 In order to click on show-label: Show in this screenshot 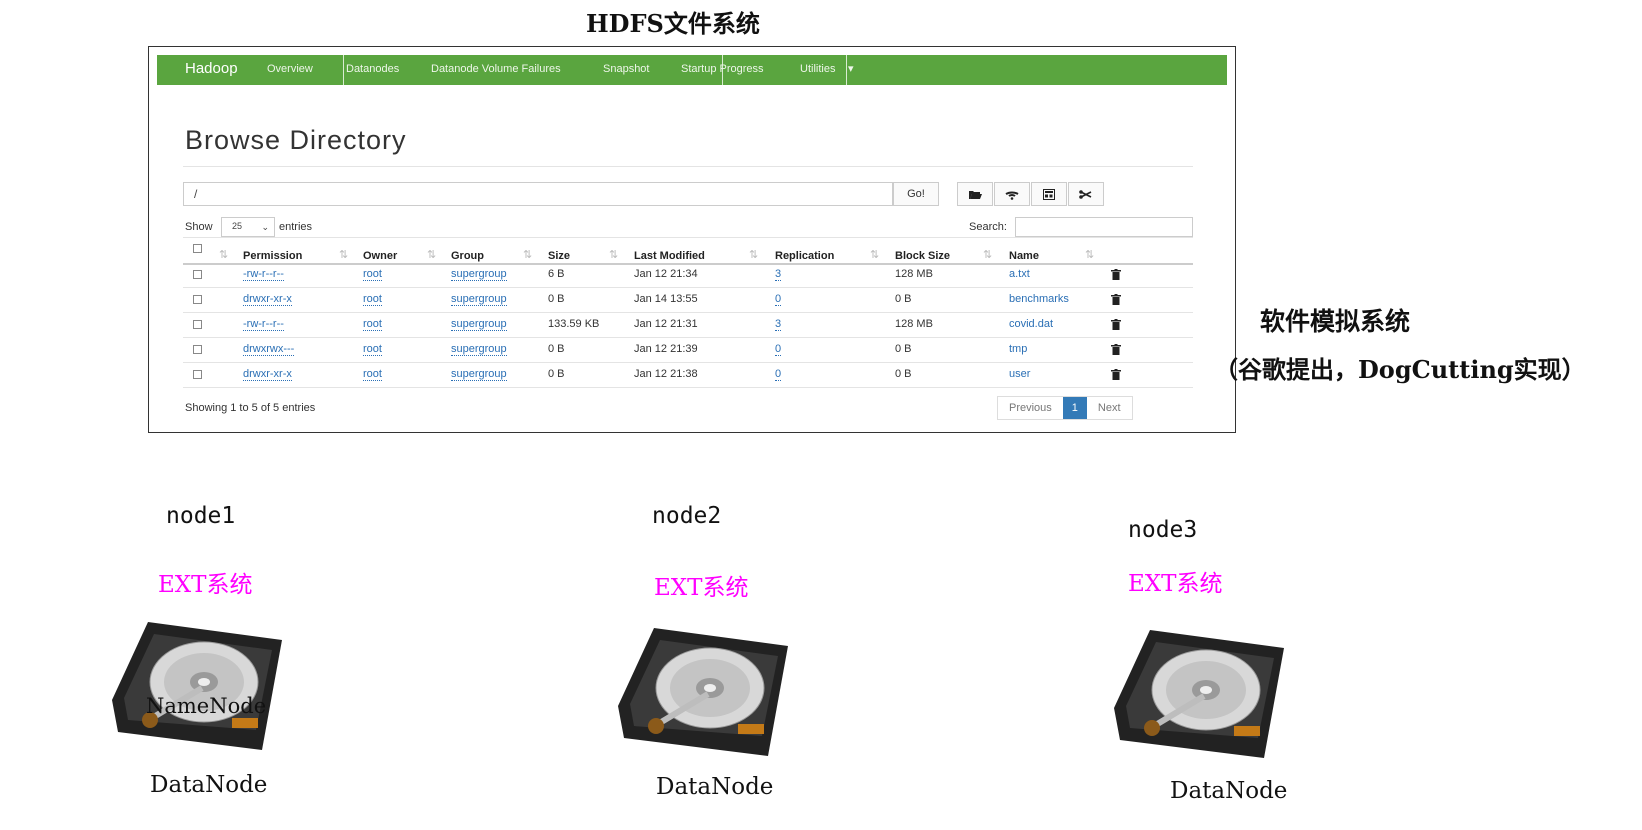, I will do `click(199, 227)`.